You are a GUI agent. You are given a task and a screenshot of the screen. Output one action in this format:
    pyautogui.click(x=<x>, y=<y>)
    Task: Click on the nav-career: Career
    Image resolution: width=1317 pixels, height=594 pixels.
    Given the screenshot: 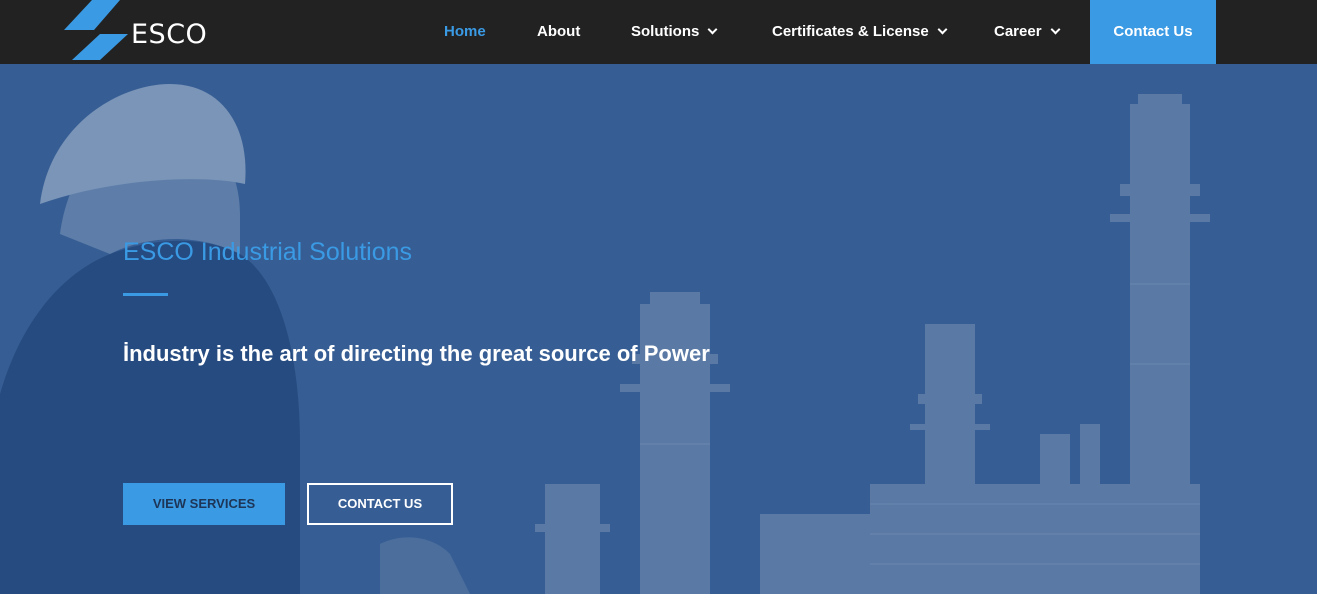 What is the action you would take?
    pyautogui.click(x=1027, y=32)
    